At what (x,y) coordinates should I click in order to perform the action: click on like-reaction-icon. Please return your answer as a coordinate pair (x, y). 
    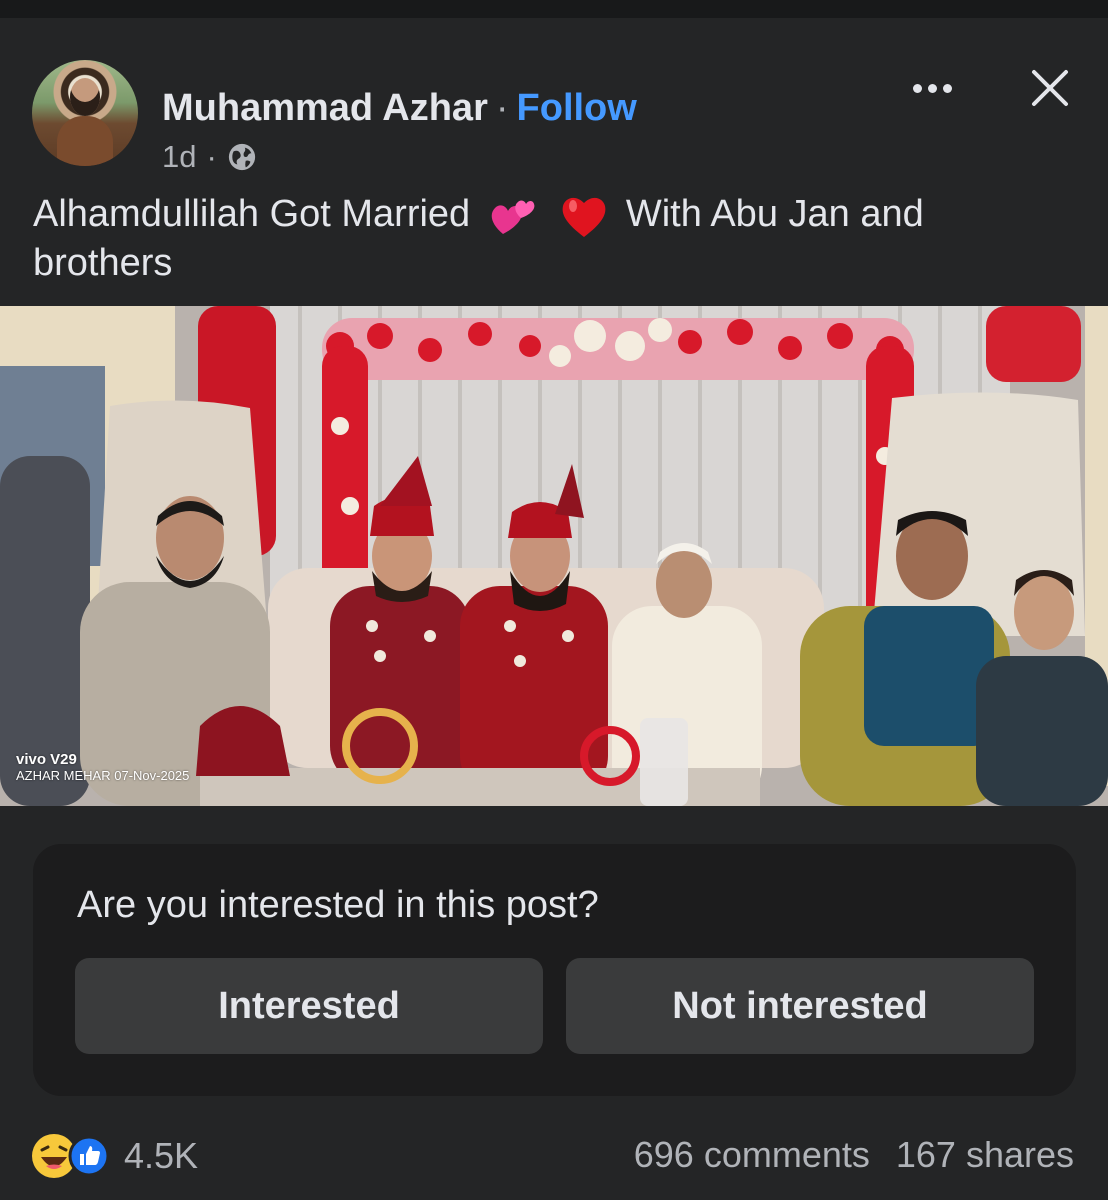
    Looking at the image, I should click on (89, 1156).